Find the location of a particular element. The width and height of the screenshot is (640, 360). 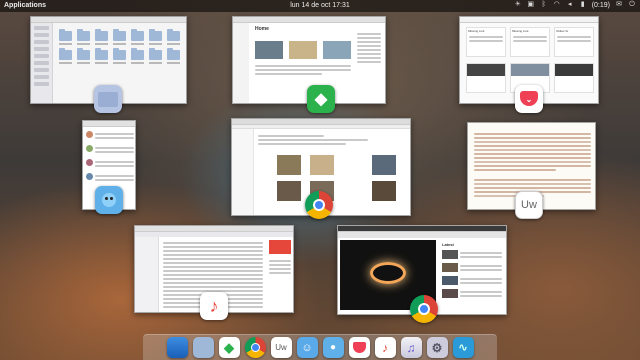

mail-icon: ✉ is located at coordinates (619, 5).